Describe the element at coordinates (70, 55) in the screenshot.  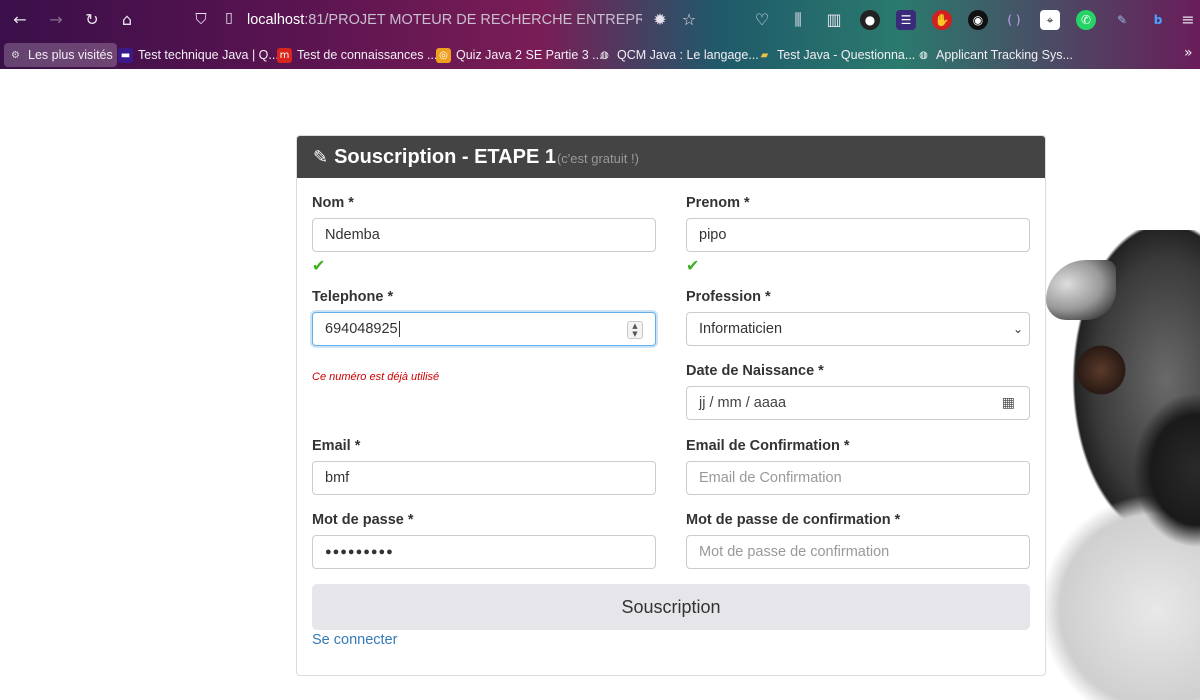
I see `bookmark-label: Les plus visités` at that location.